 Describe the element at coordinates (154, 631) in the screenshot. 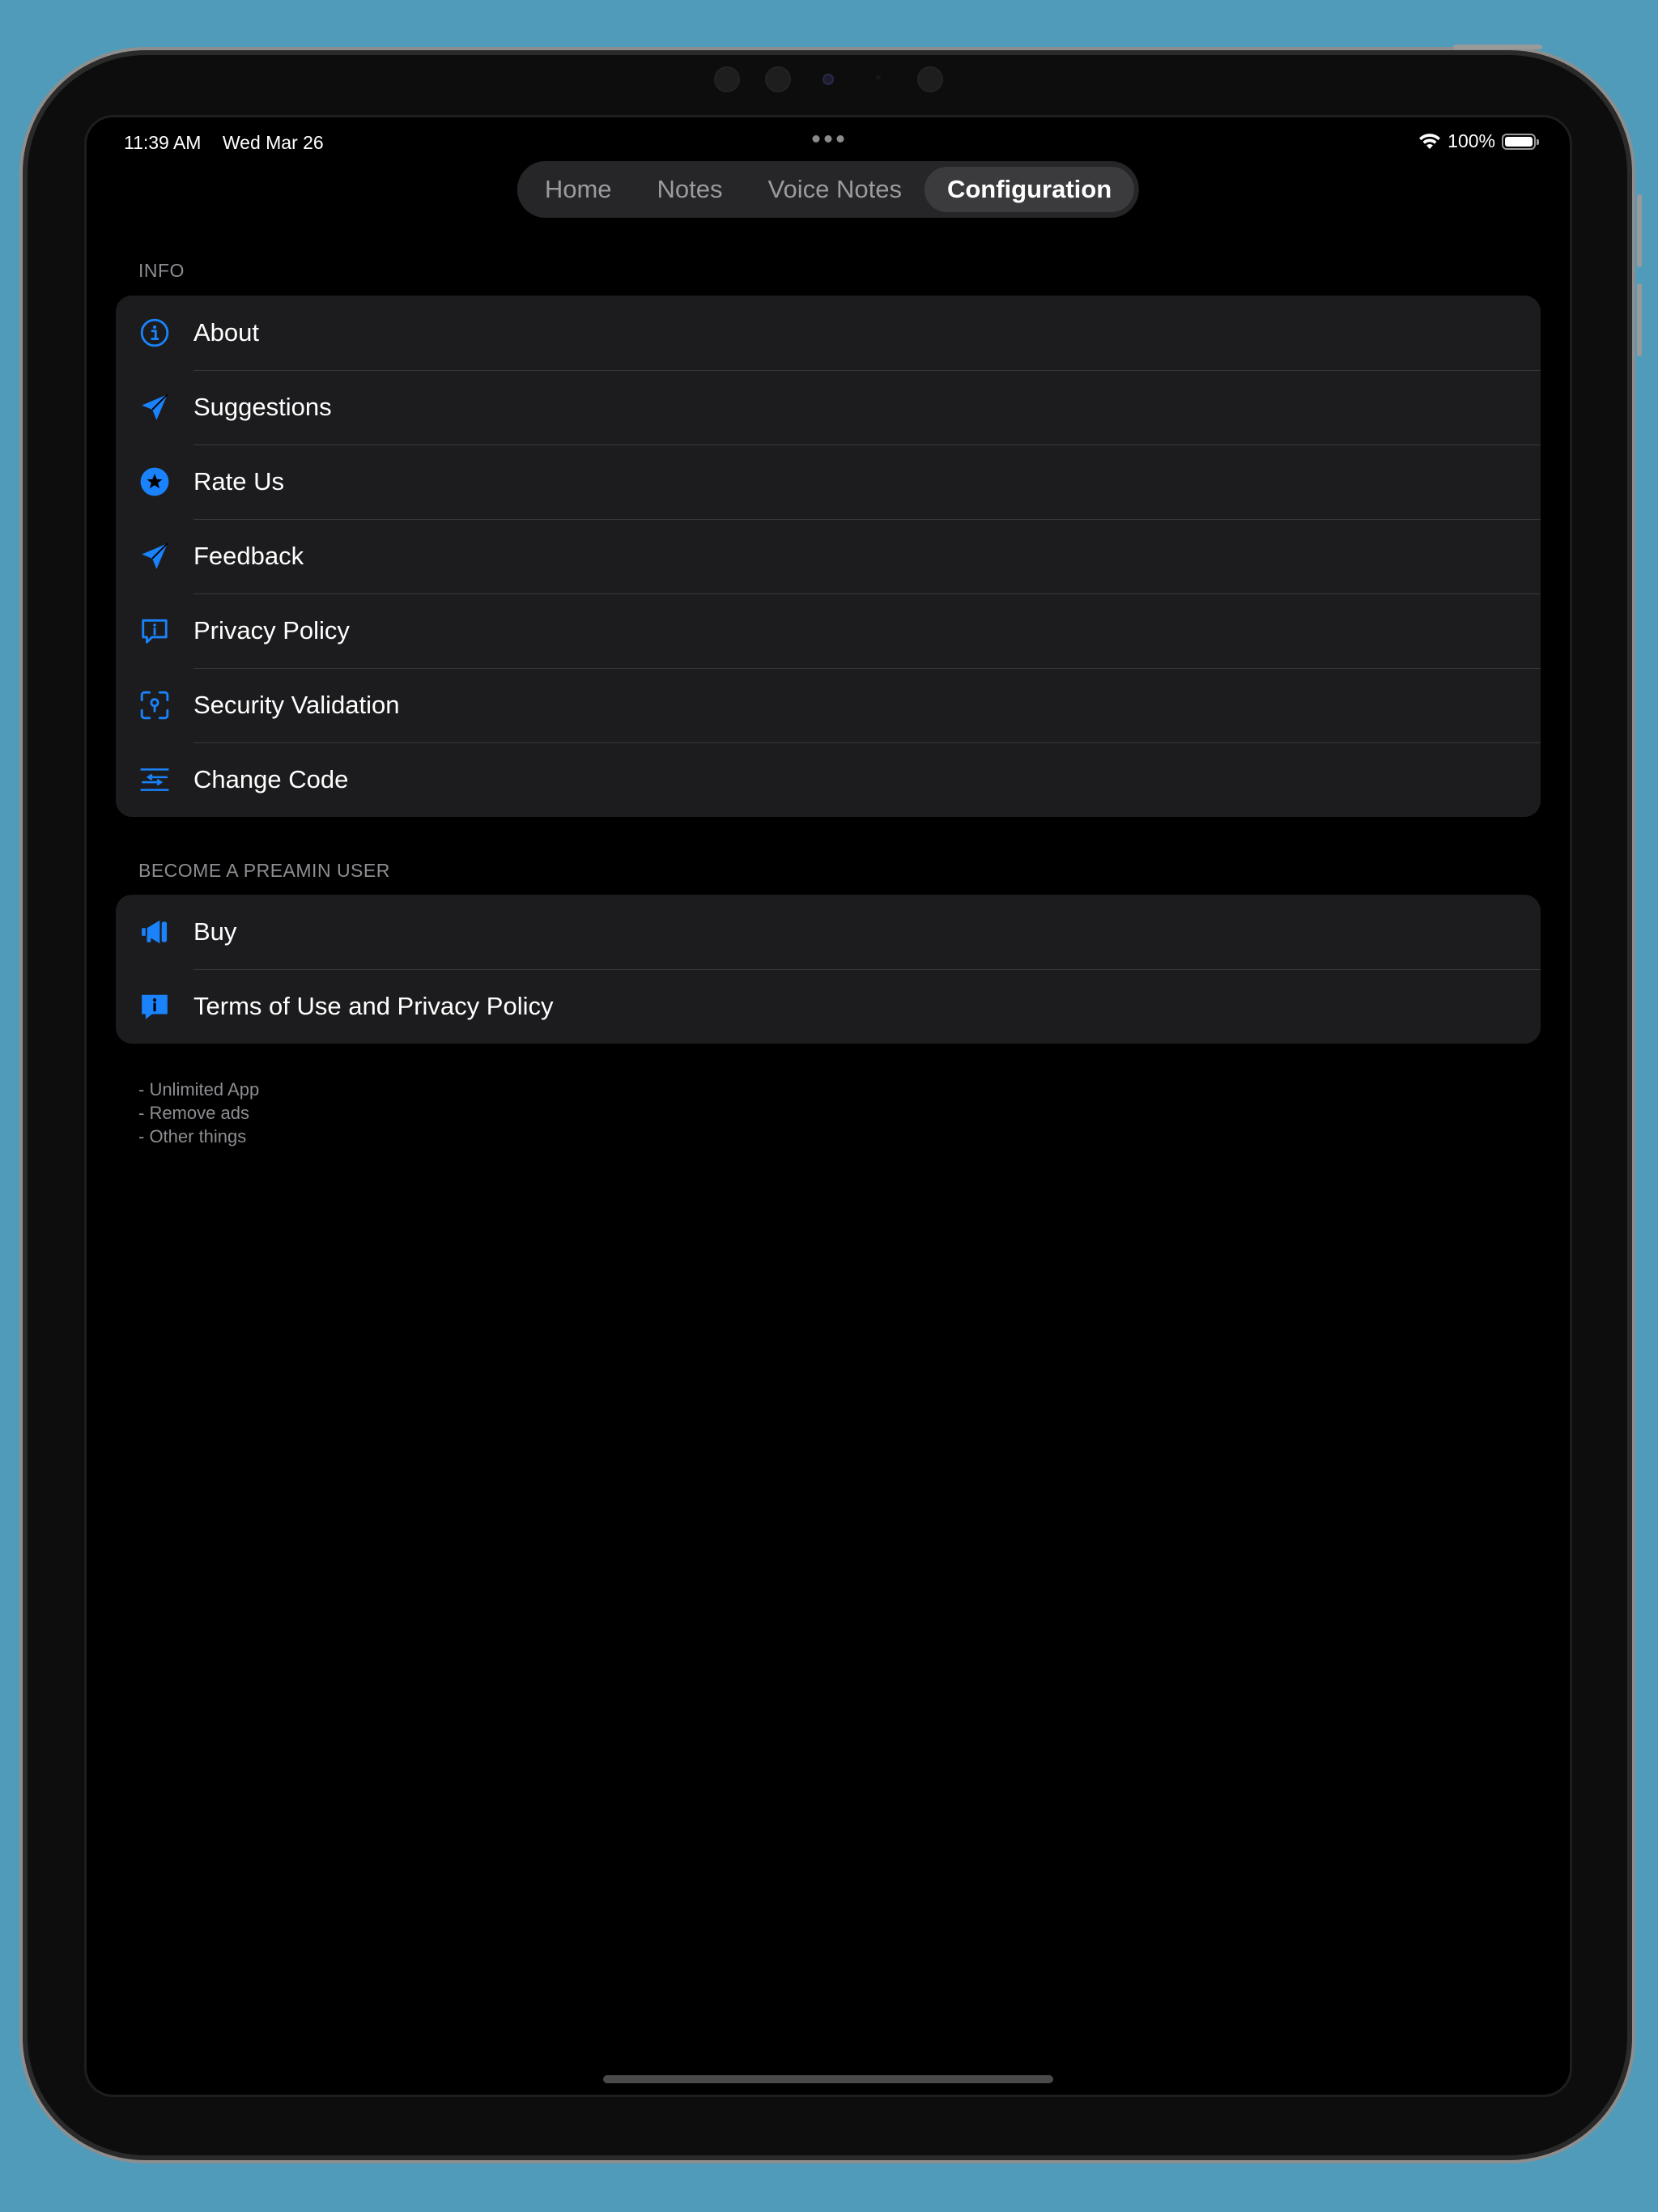

I see `info-bubble-icon` at that location.